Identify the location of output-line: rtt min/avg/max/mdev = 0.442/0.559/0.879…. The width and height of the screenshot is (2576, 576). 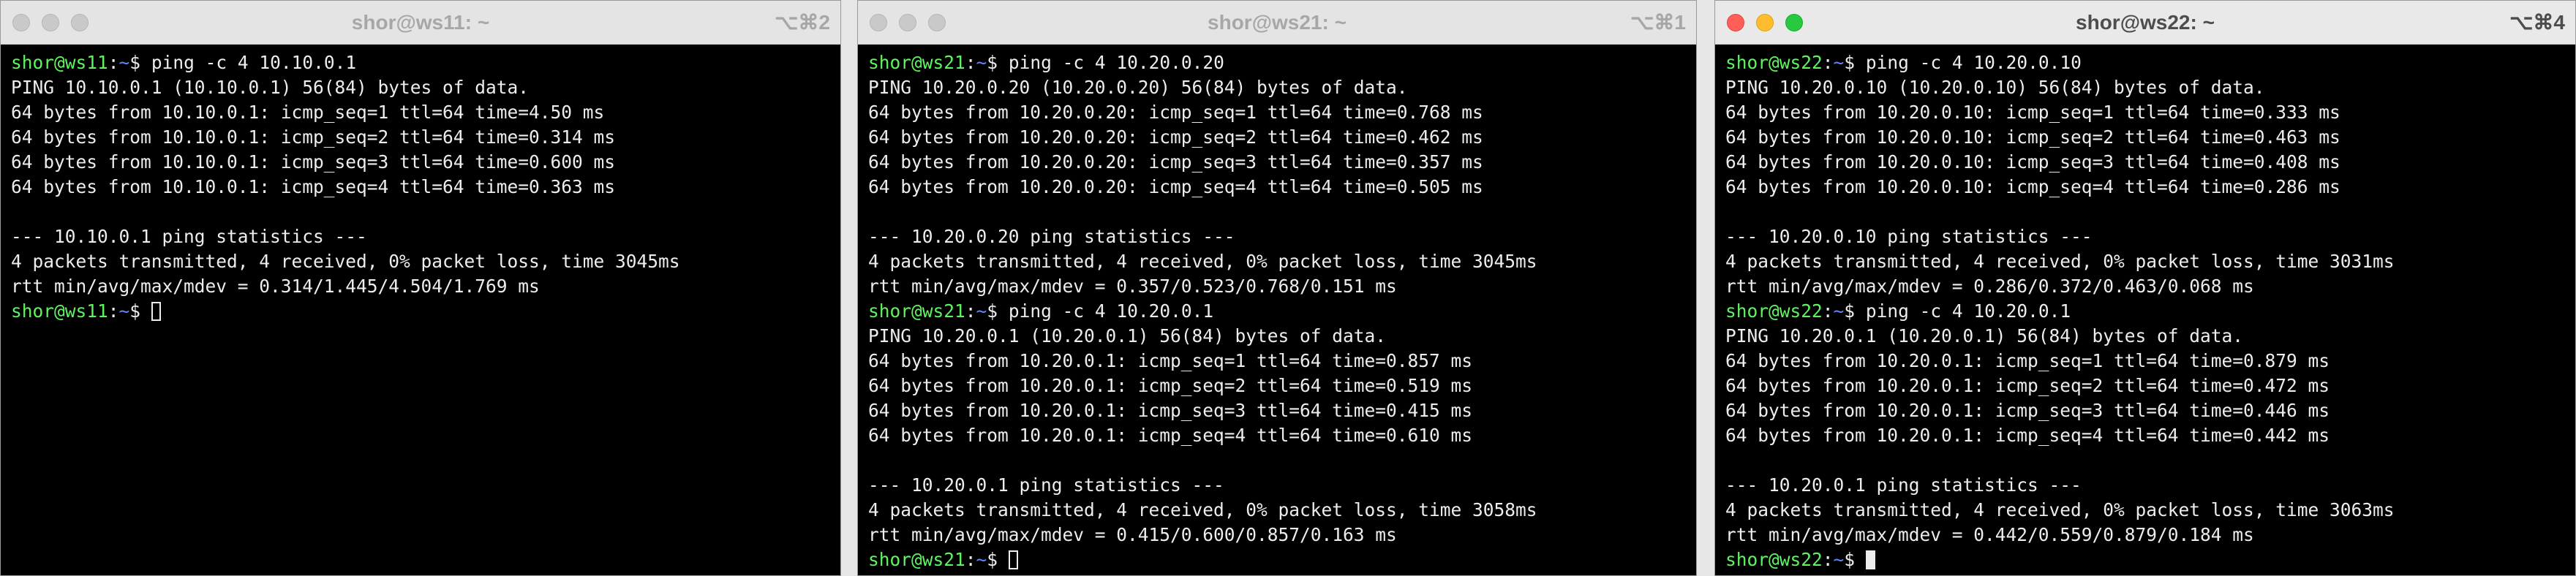
(1989, 534).